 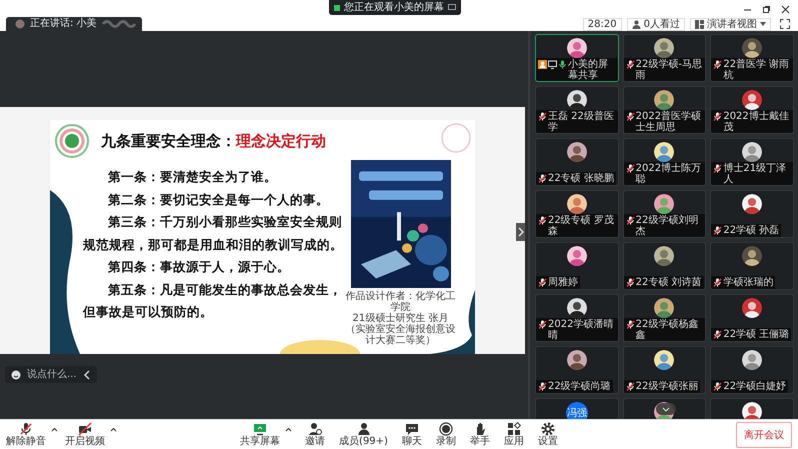 What do you see at coordinates (225, 289) in the screenshot?
I see `slide-text-line: 第五条：凡是可能发生的事故总会发生，` at bounding box center [225, 289].